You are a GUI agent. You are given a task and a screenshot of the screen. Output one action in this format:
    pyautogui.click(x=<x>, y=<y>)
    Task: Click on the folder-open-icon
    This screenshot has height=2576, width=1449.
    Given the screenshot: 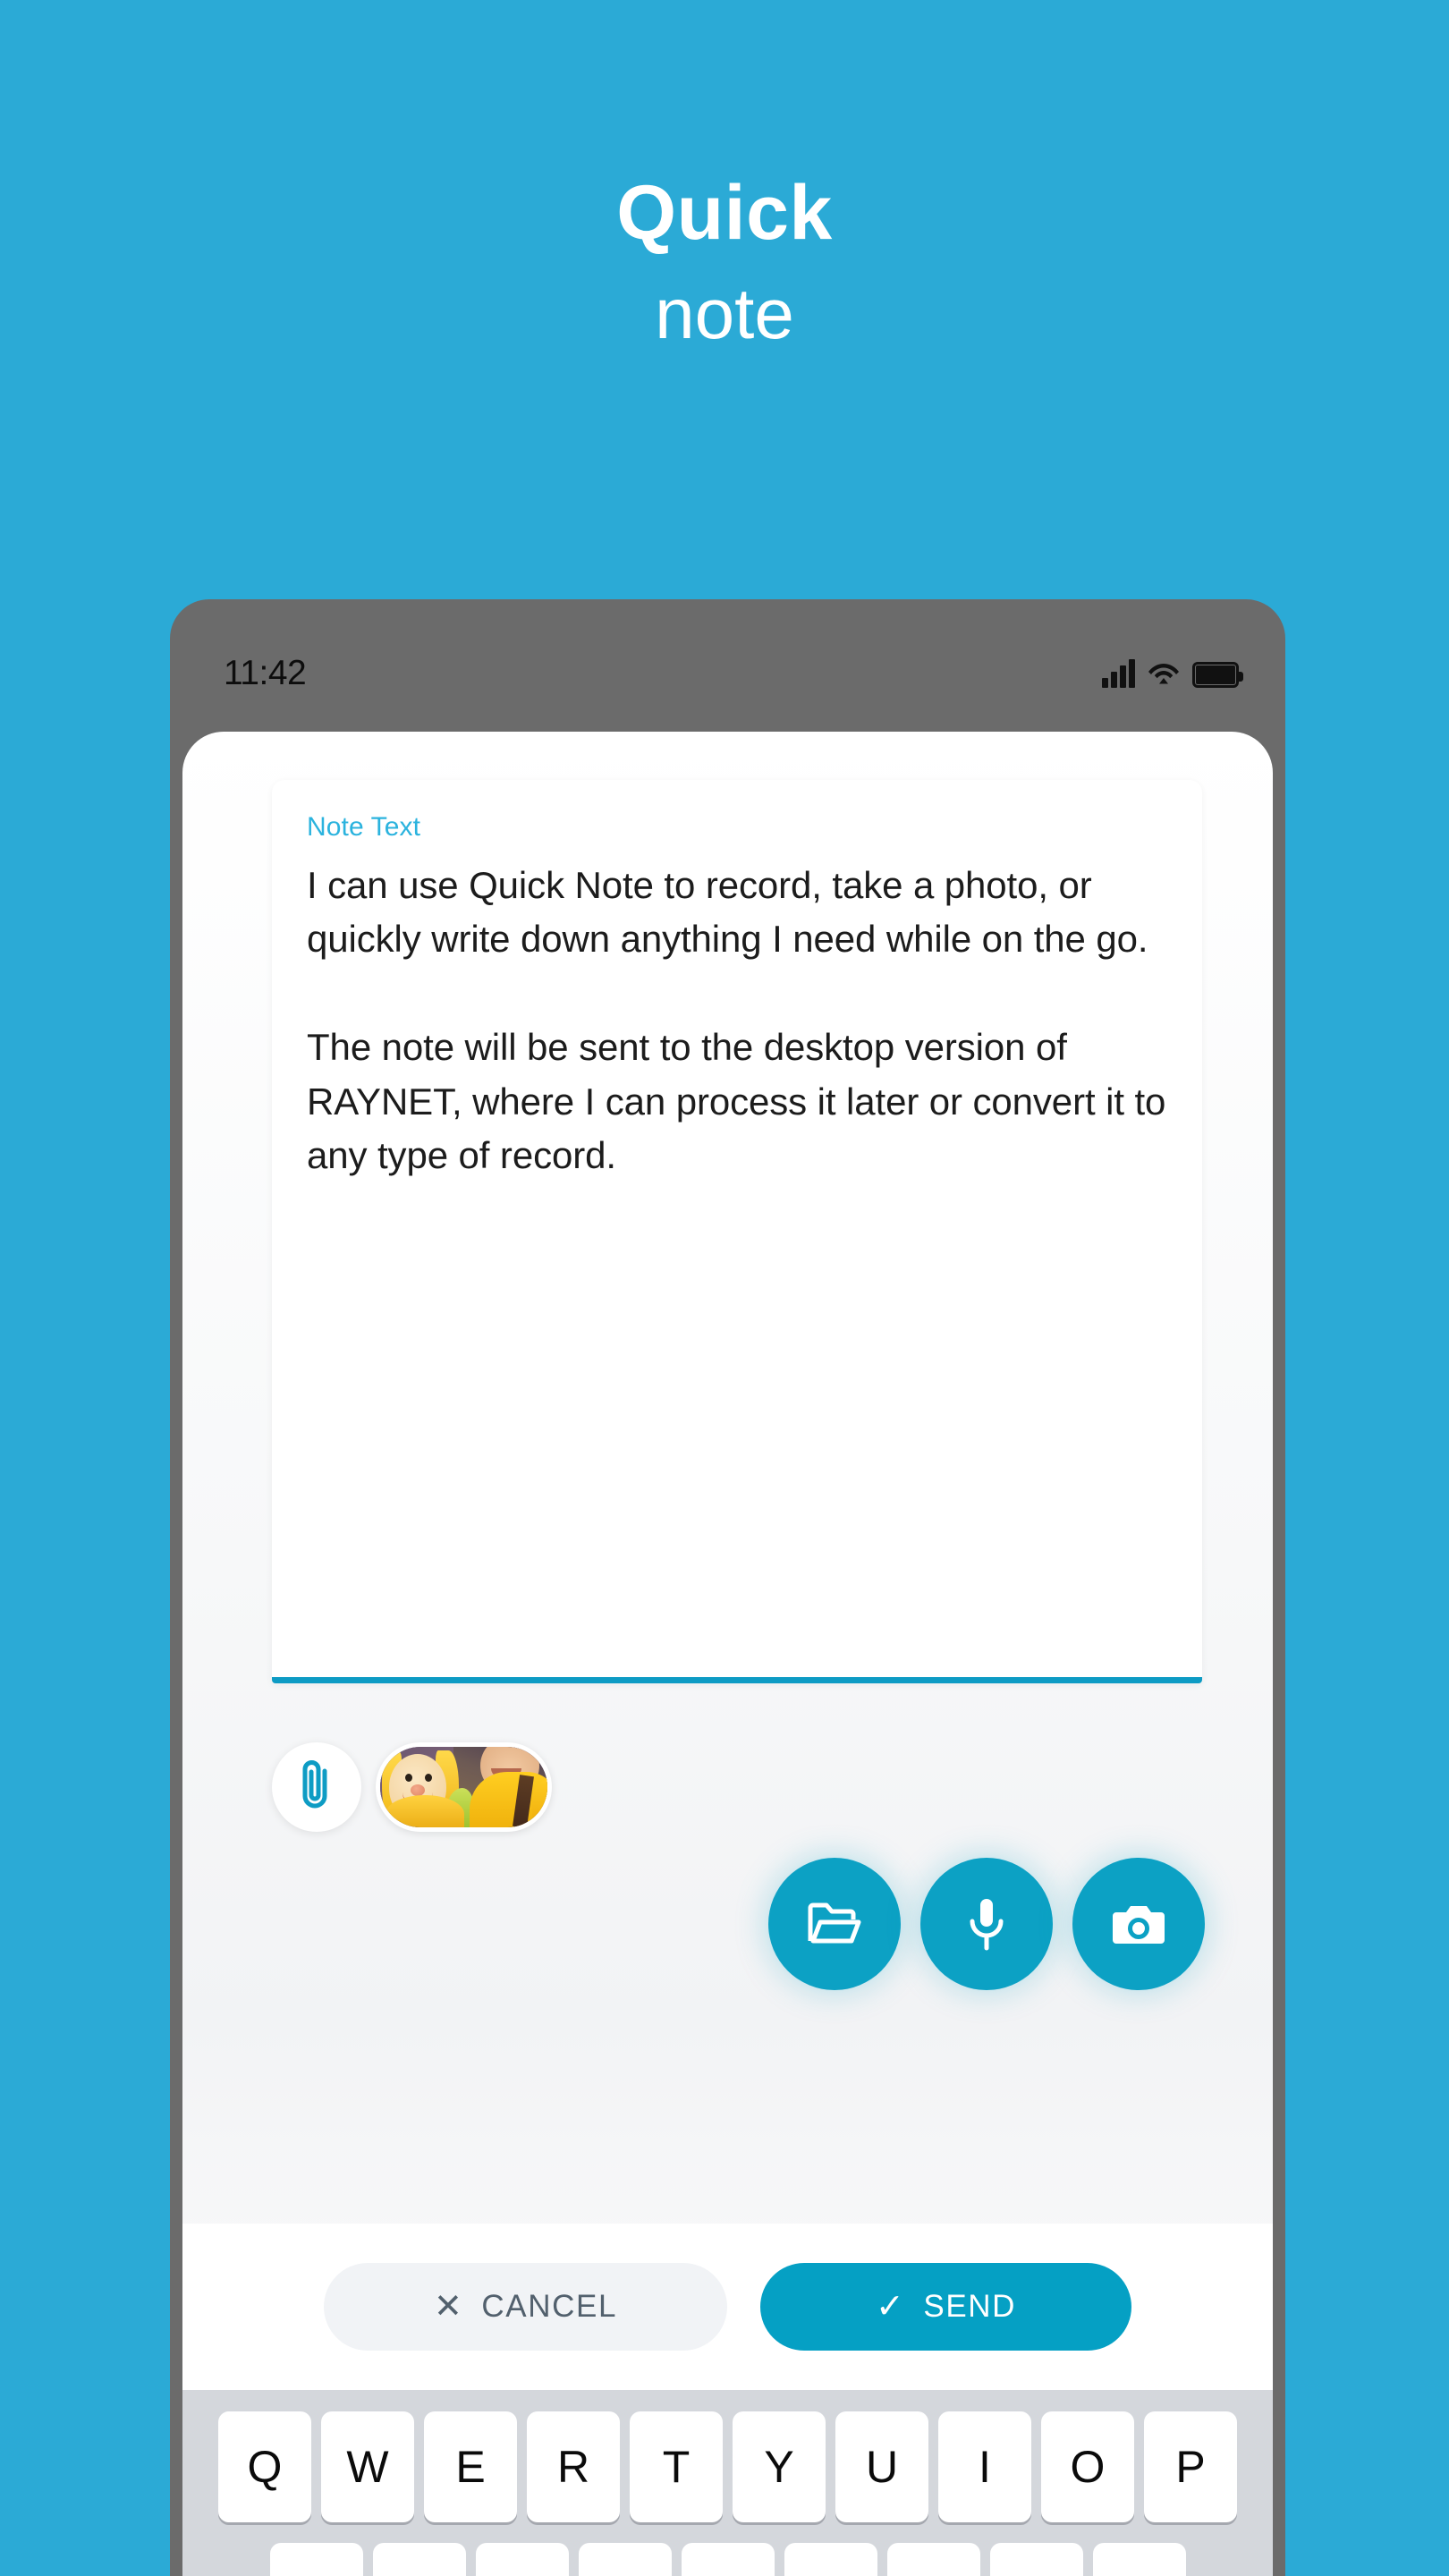 What is the action you would take?
    pyautogui.click(x=834, y=1924)
    